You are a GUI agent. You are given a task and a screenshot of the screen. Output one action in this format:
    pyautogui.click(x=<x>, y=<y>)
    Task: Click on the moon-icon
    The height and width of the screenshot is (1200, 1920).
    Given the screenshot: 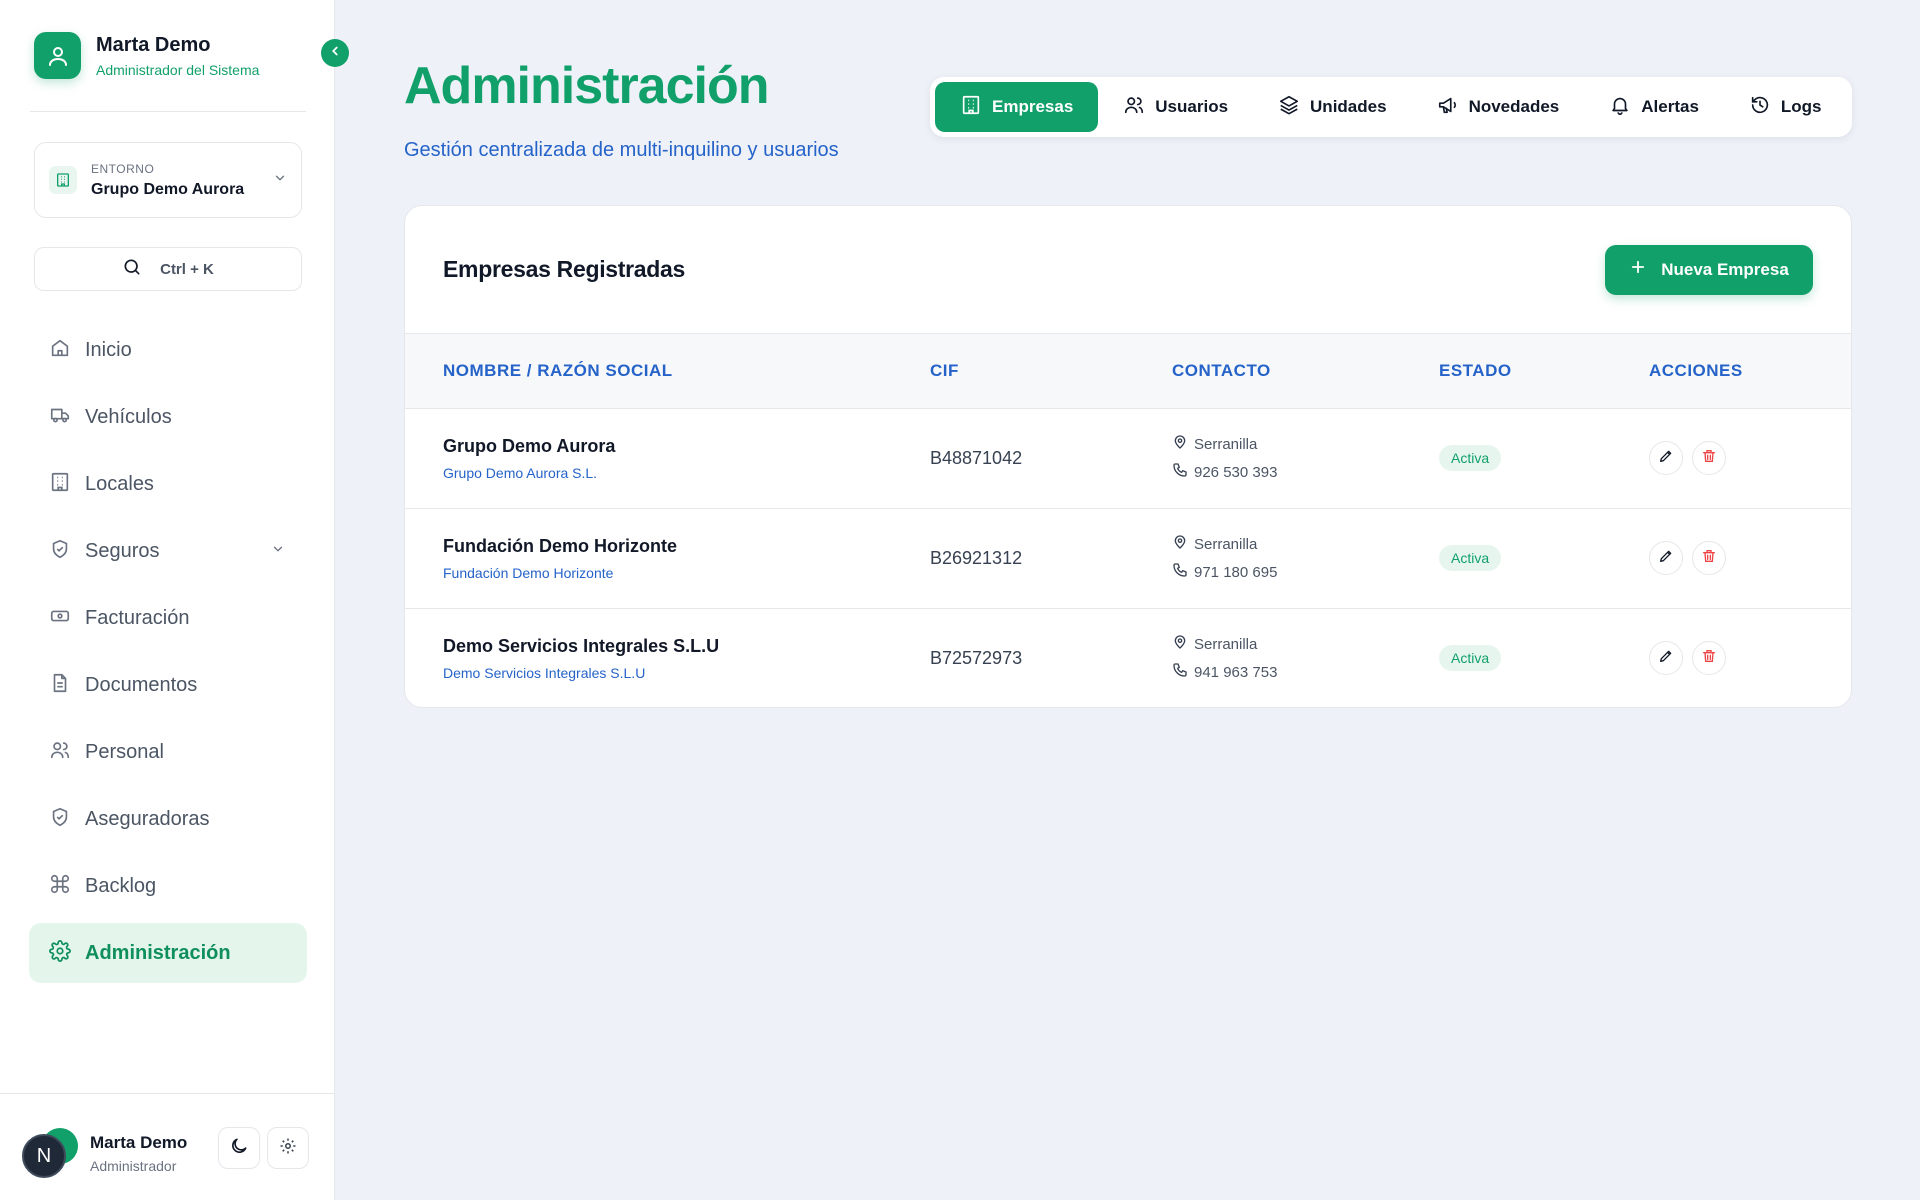 What is the action you would take?
    pyautogui.click(x=239, y=1148)
    